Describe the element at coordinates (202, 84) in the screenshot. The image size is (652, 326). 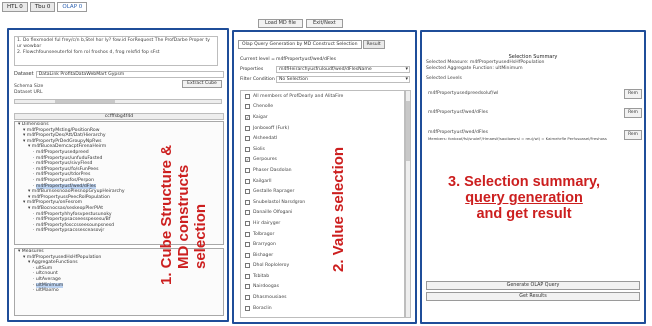
I see `extract-cube-button: Extract Cube` at that location.